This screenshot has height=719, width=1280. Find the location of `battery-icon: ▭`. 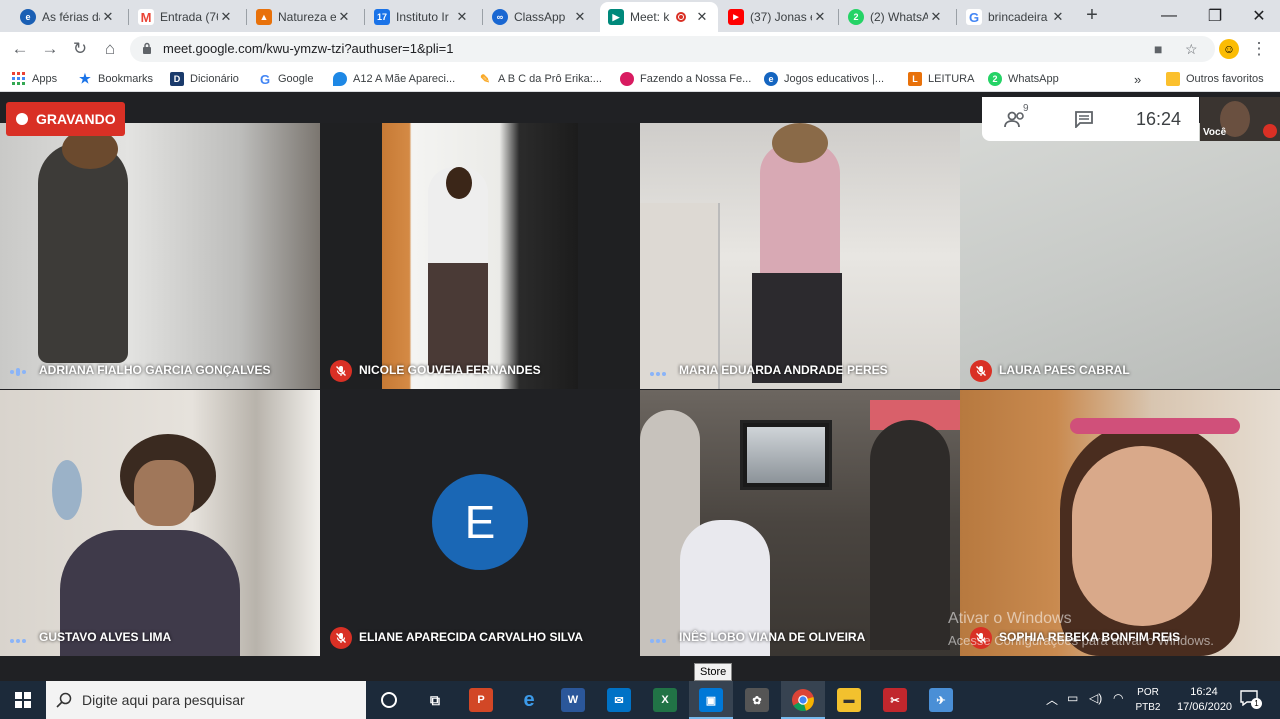

battery-icon: ▭ is located at coordinates (1072, 698).